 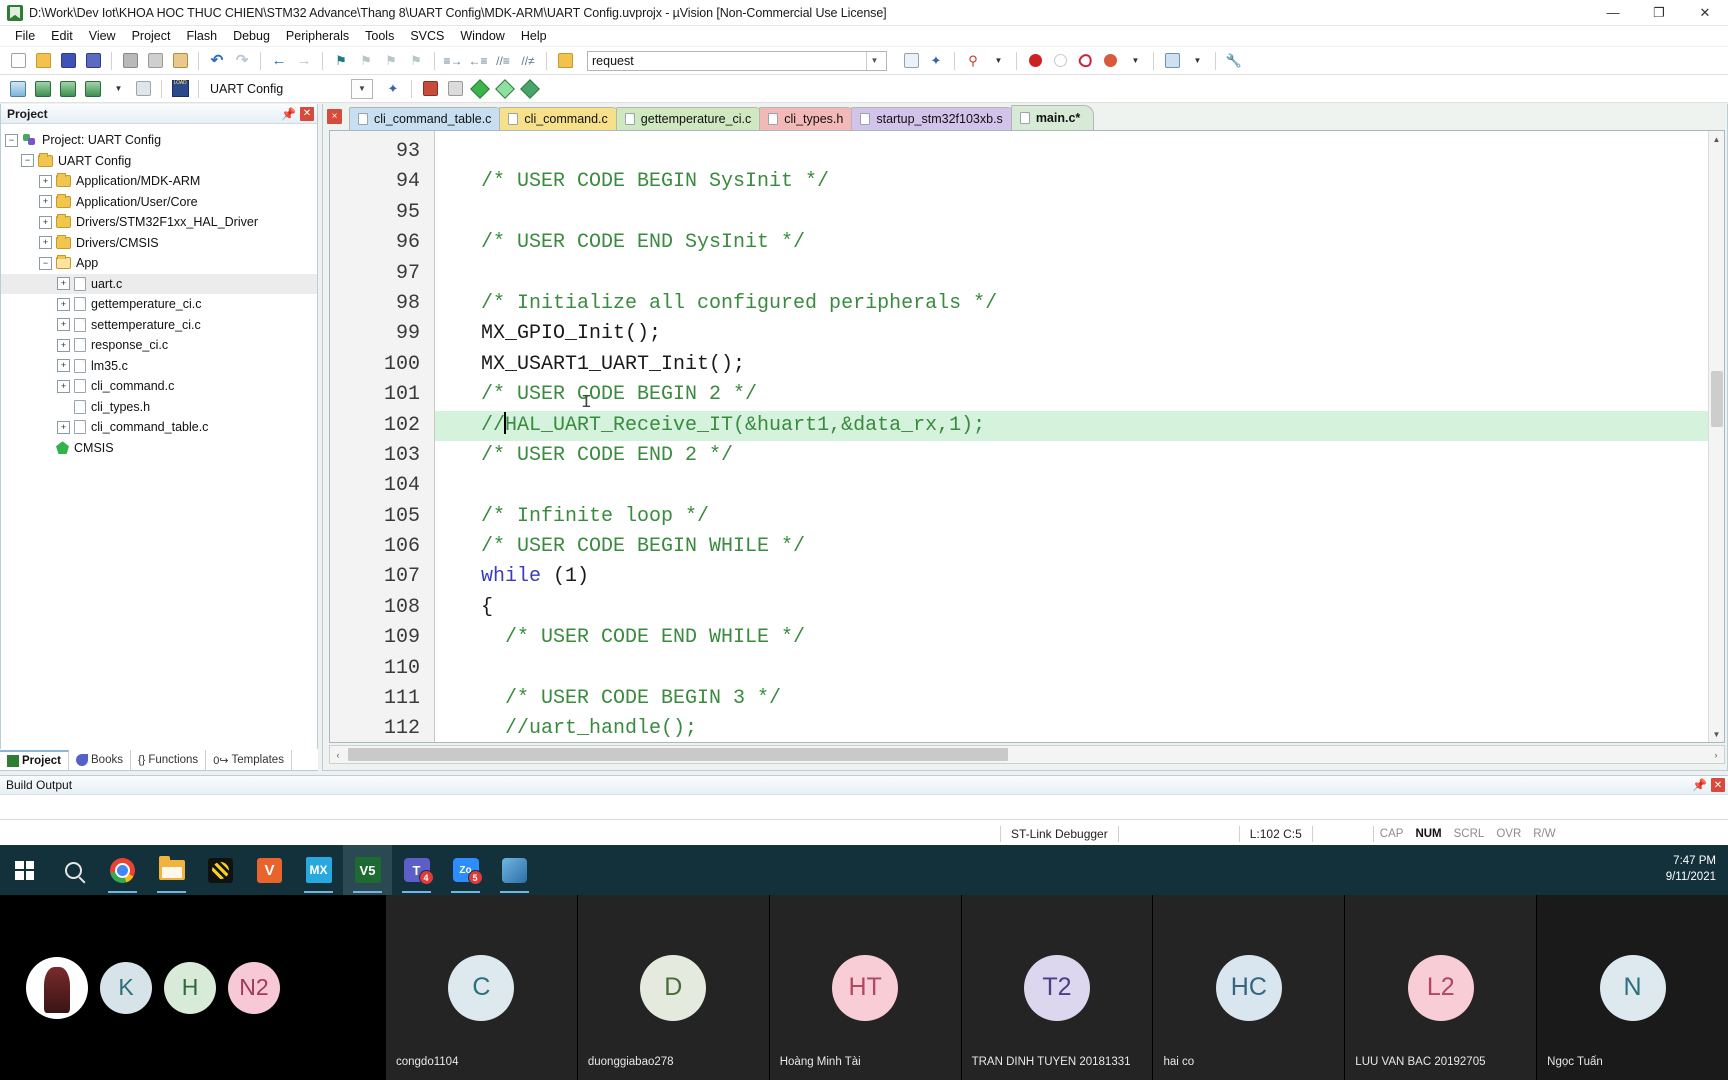 I want to click on menu-window: Window, so click(x=482, y=36).